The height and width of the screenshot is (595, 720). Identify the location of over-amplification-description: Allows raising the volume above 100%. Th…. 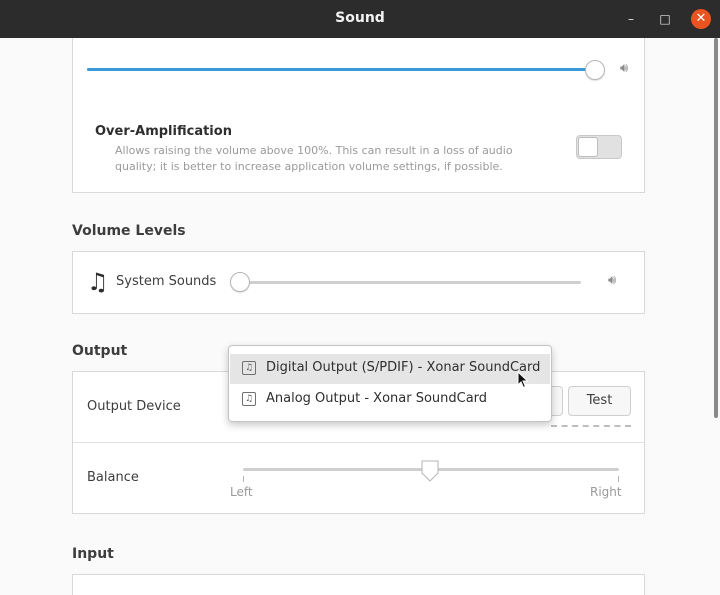
(314, 158).